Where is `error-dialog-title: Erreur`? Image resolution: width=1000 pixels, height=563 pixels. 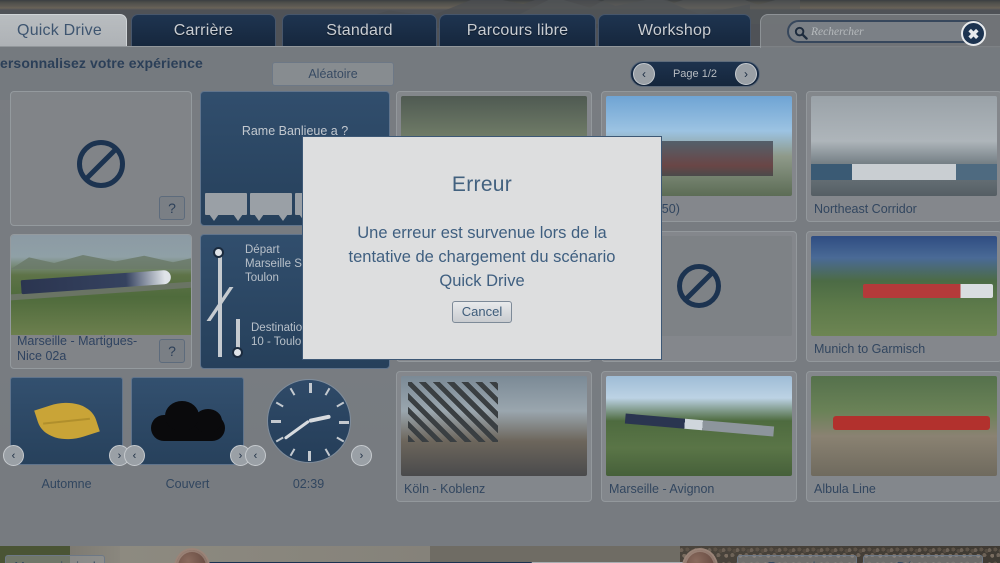
error-dialog-title: Erreur is located at coordinates (482, 184).